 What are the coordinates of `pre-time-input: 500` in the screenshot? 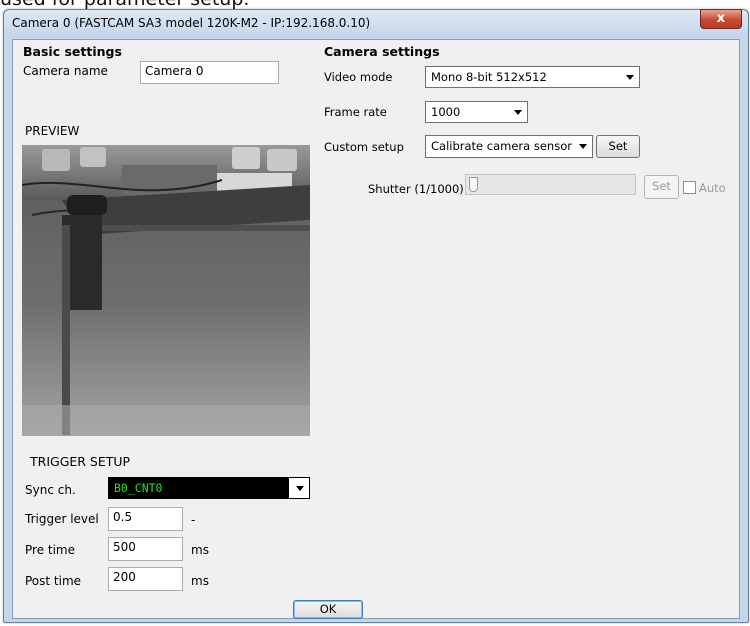 It's located at (145, 549).